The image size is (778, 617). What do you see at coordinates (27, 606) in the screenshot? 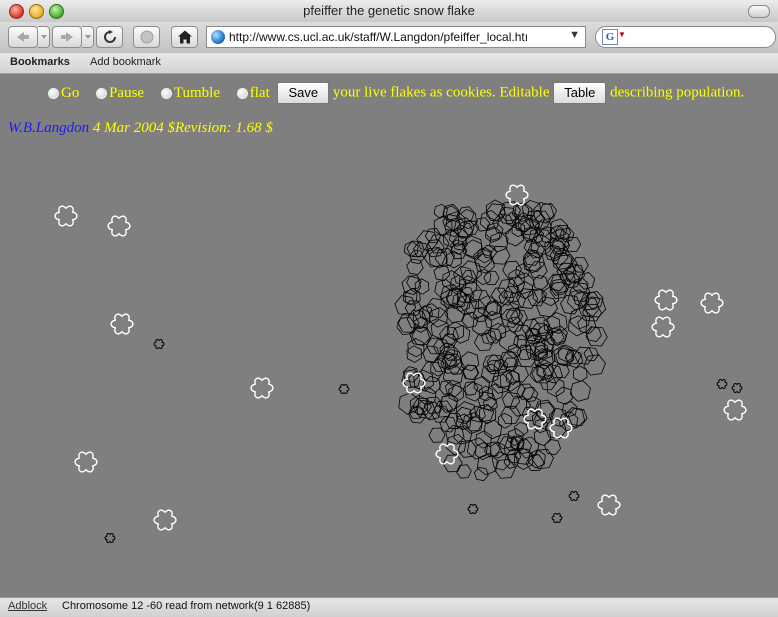
I see `adblock-button: Adblock` at bounding box center [27, 606].